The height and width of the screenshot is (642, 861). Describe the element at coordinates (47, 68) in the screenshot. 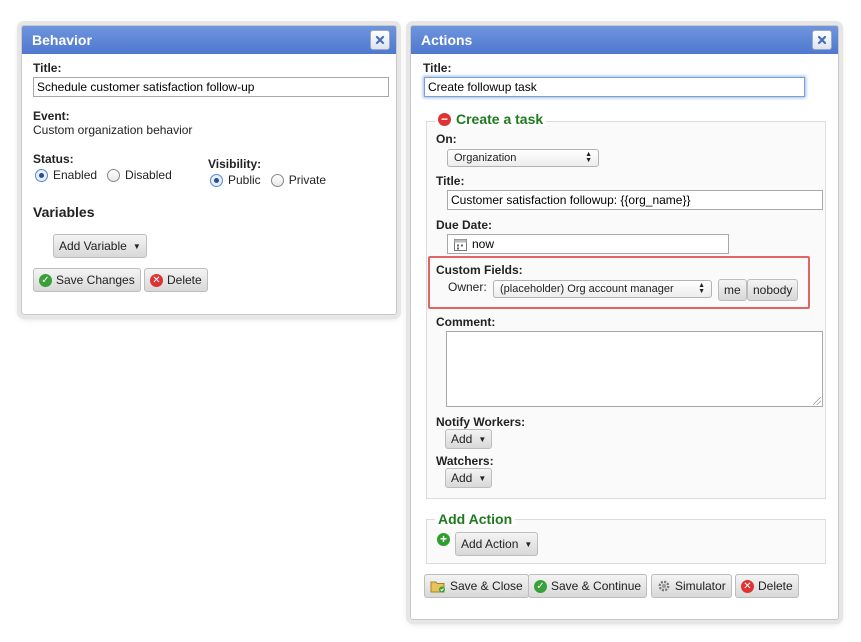

I see `behavior-title-label: Title:` at that location.